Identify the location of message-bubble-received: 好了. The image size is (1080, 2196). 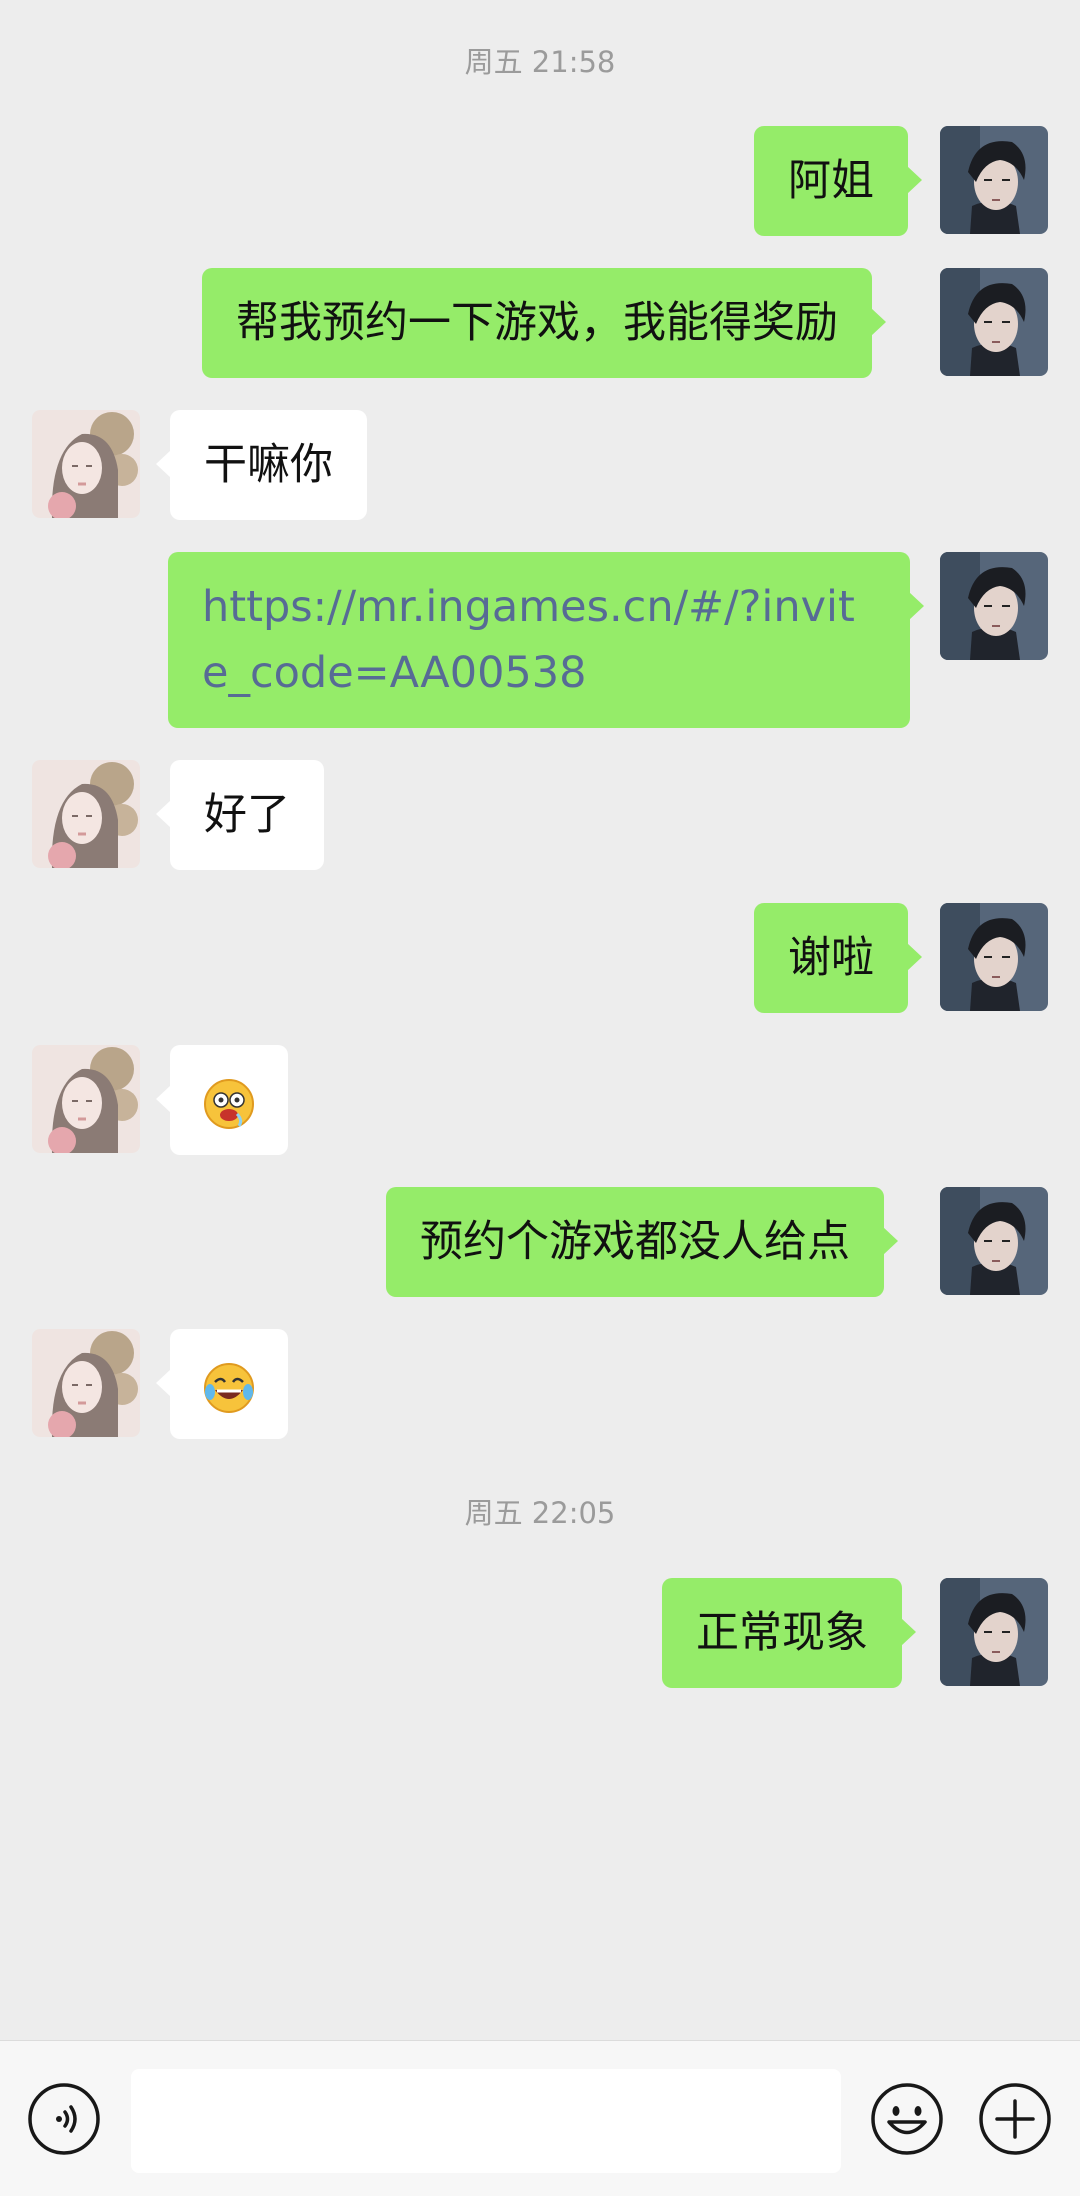
(240, 815).